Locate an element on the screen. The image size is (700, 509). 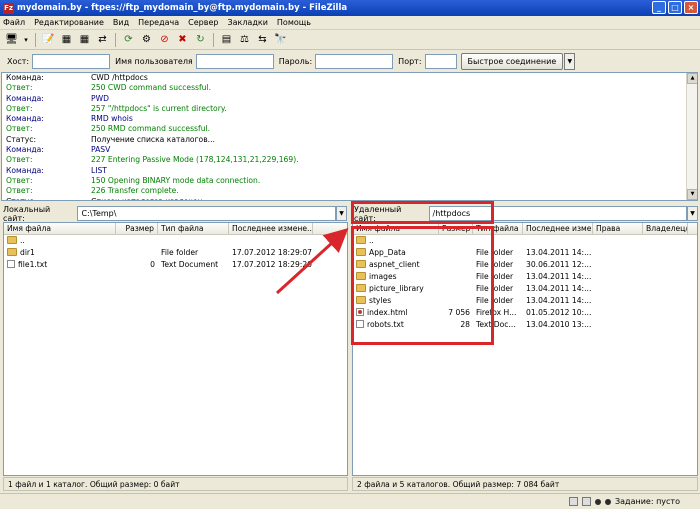
remote-path-input: /httpdocs is located at coordinates (558, 213).